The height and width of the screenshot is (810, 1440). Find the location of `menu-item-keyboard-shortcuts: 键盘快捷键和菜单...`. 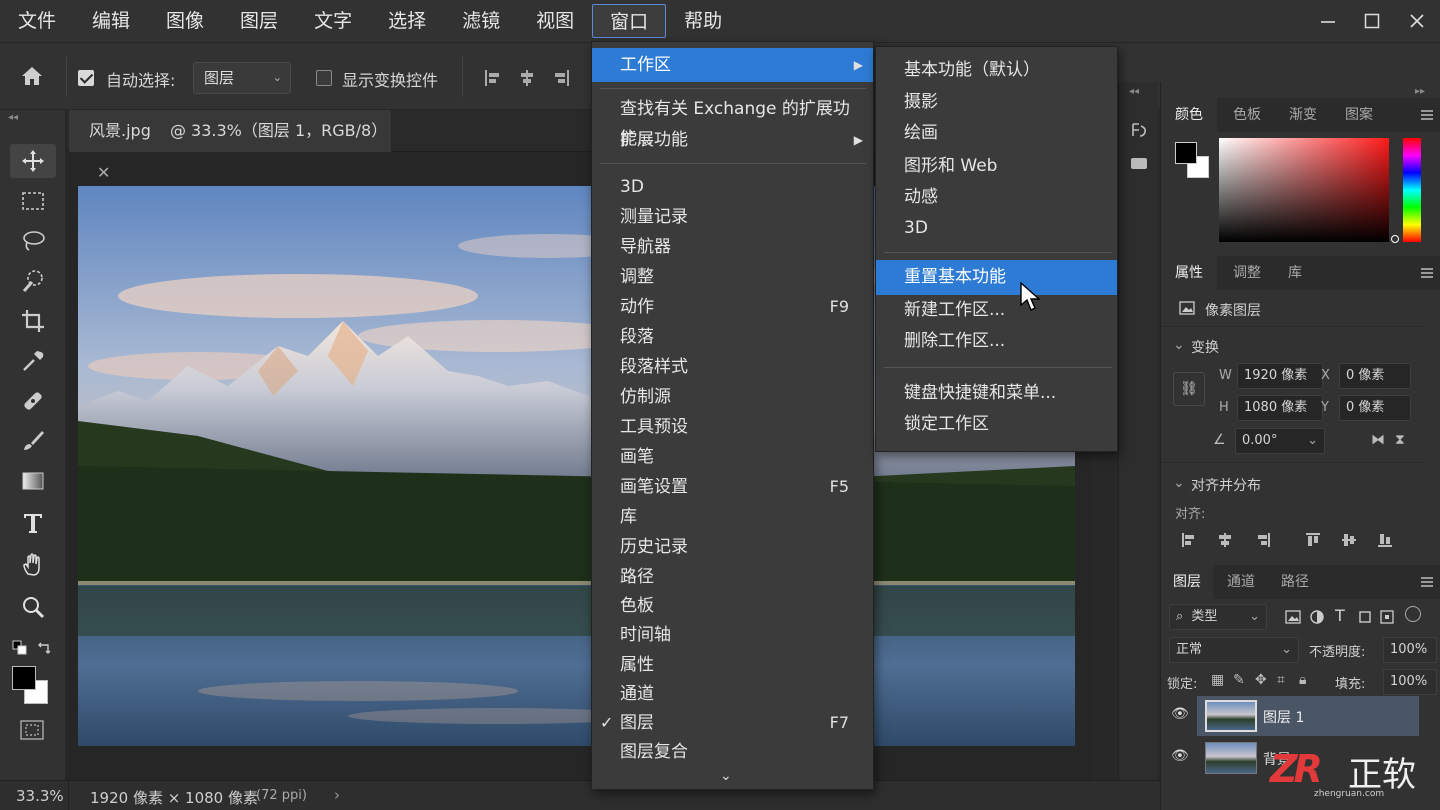

menu-item-keyboard-shortcuts: 键盘快捷键和菜单... is located at coordinates (996, 393).